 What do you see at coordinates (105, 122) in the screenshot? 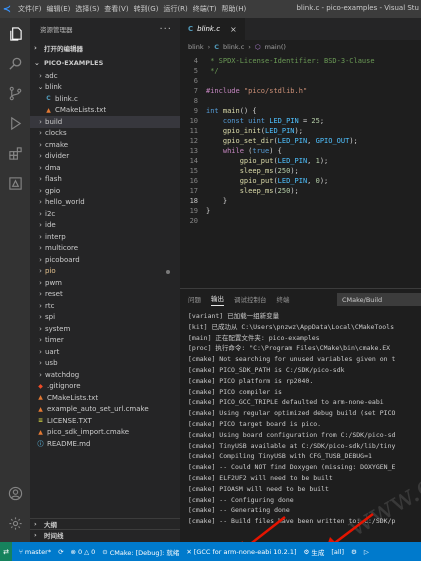
I see `folder-item: › build` at bounding box center [105, 122].